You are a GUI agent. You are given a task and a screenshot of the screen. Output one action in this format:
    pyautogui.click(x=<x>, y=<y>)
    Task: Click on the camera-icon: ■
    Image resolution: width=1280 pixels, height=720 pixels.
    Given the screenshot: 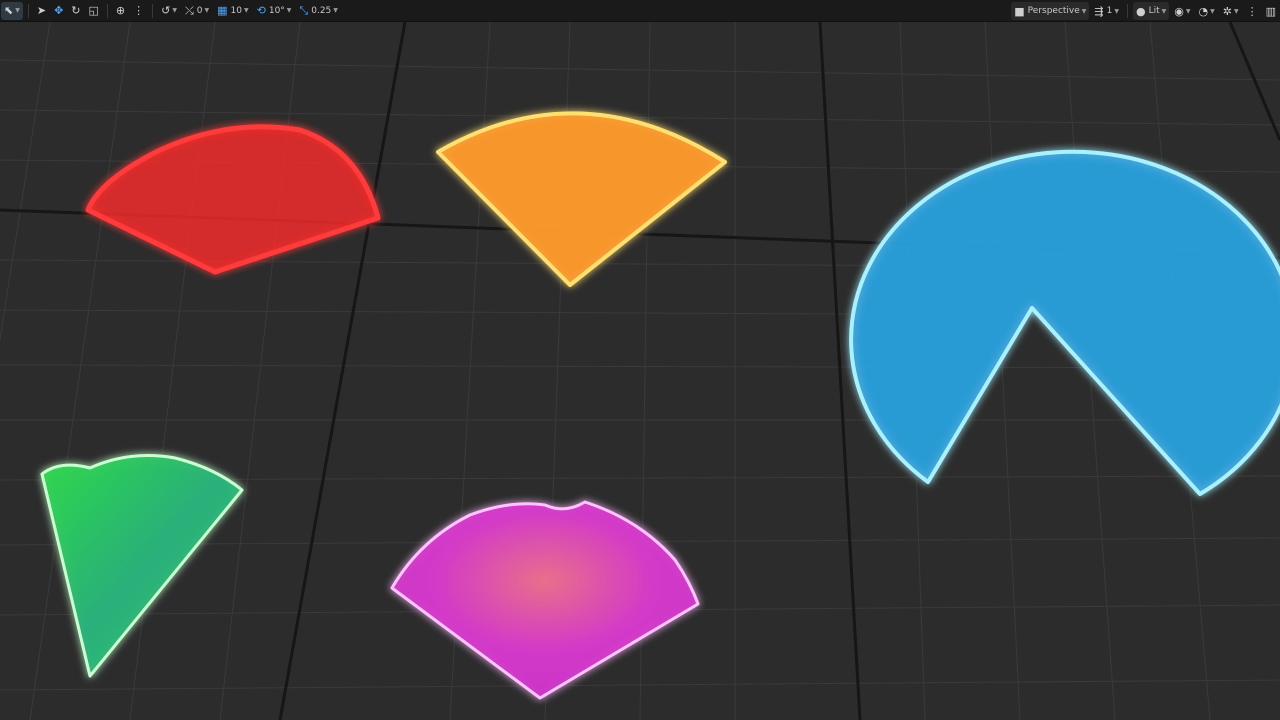 What is the action you would take?
    pyautogui.click(x=1019, y=11)
    